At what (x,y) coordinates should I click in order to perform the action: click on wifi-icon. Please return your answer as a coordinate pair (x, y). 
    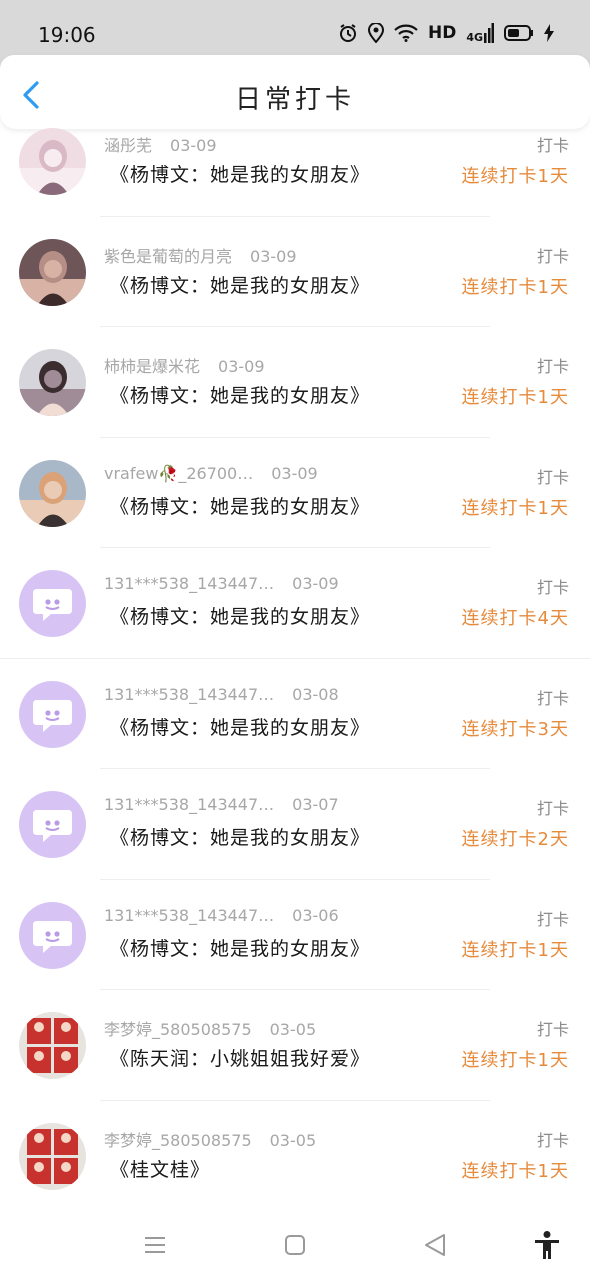
    Looking at the image, I should click on (406, 33).